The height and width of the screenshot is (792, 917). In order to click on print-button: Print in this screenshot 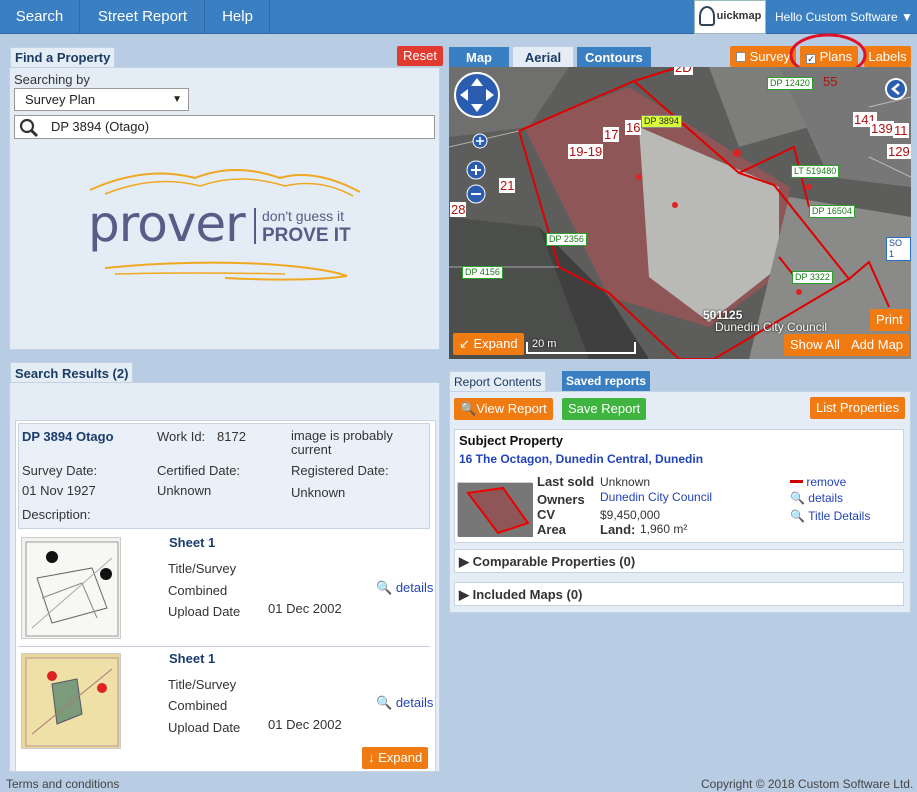, I will do `click(889, 320)`.